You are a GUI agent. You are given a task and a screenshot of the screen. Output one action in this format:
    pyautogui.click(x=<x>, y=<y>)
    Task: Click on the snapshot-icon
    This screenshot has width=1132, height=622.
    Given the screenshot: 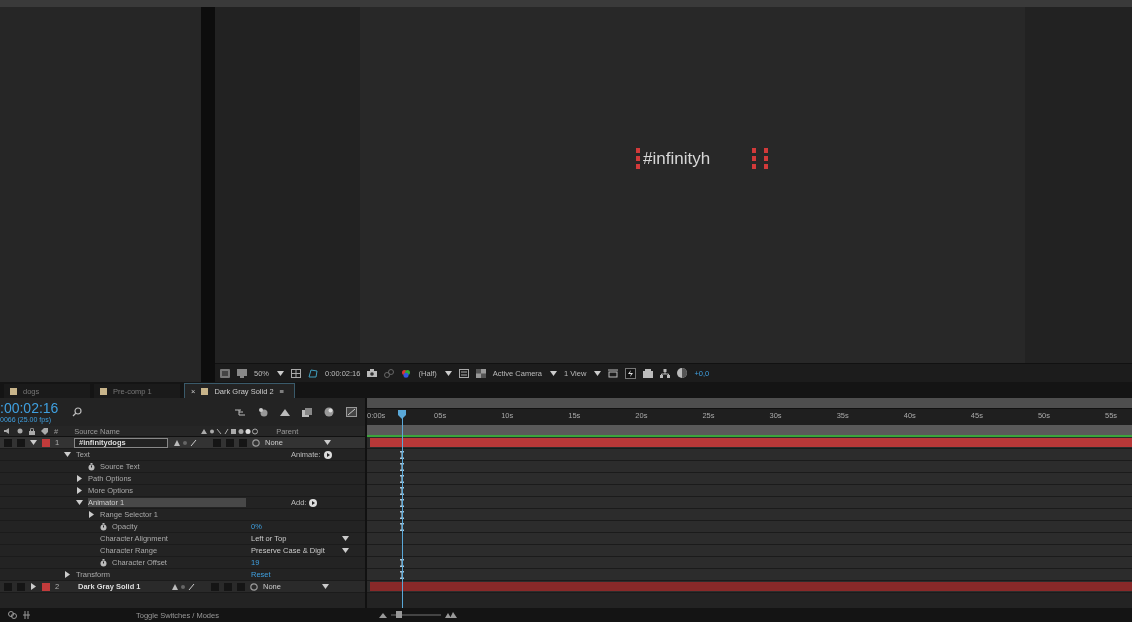 What is the action you would take?
    pyautogui.click(x=225, y=373)
    